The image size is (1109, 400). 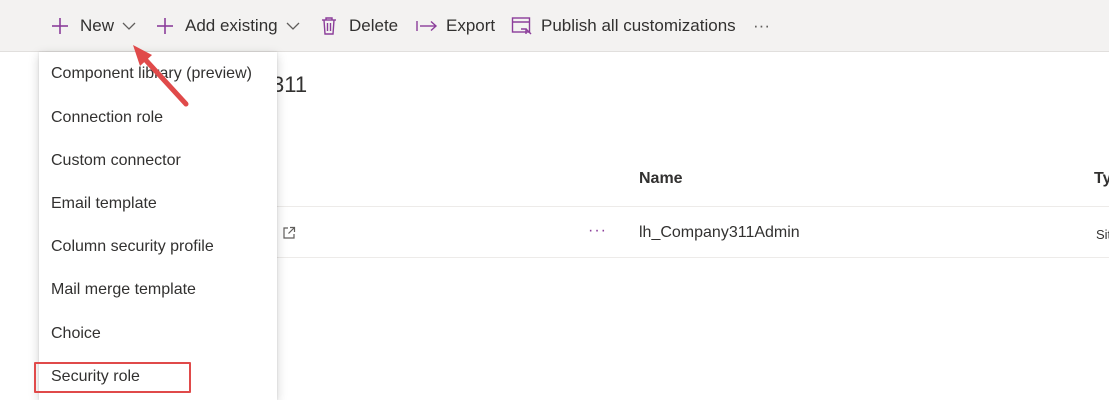 What do you see at coordinates (158, 73) in the screenshot?
I see `menu-item-component-library: Component library (preview)` at bounding box center [158, 73].